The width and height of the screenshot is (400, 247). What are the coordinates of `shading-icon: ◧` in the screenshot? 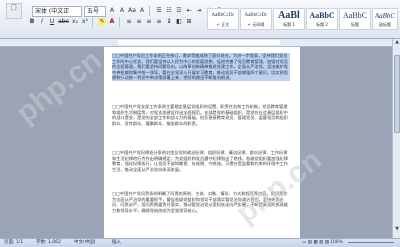 It's located at (179, 22).